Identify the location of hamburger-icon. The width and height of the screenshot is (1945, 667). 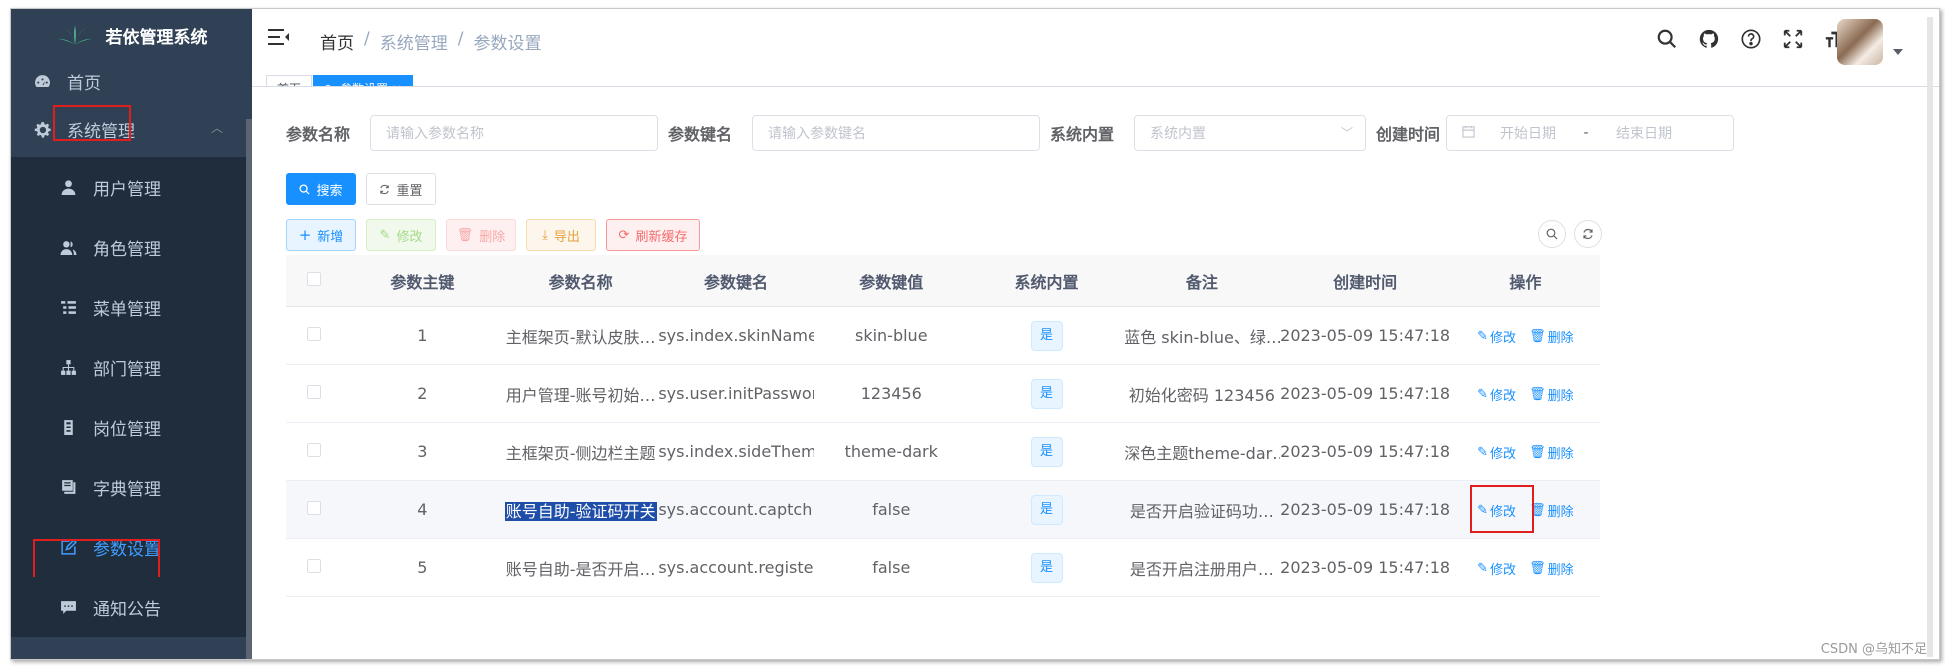
(279, 37).